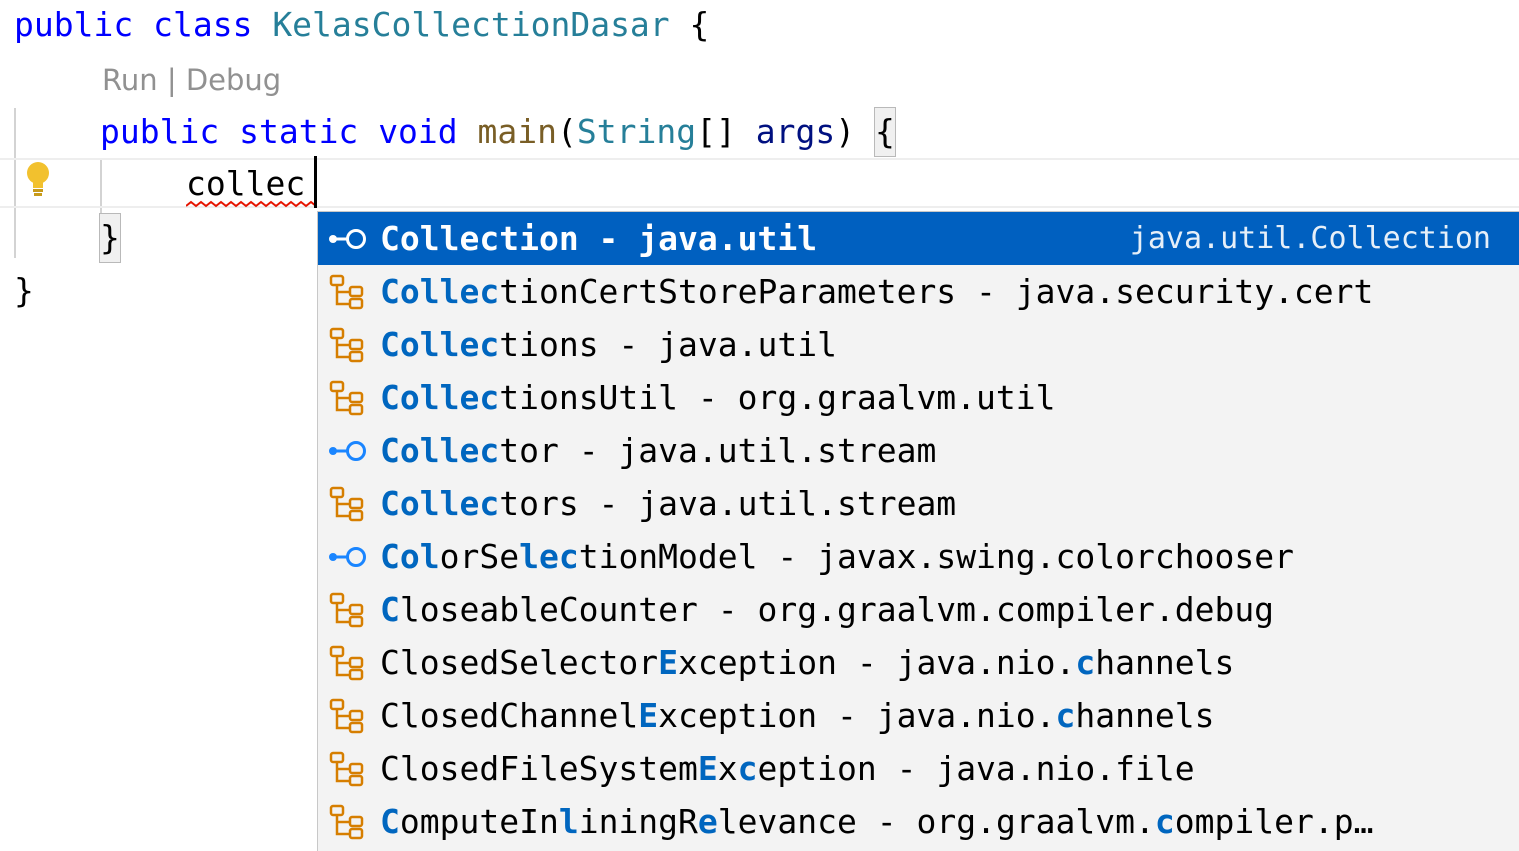  I want to click on keyword-class: class, so click(203, 24).